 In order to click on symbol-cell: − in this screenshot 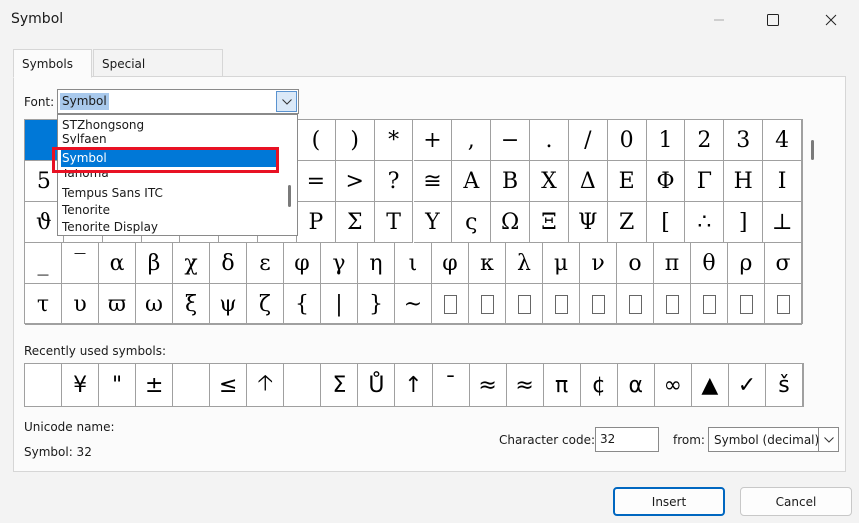, I will do `click(511, 140)`.